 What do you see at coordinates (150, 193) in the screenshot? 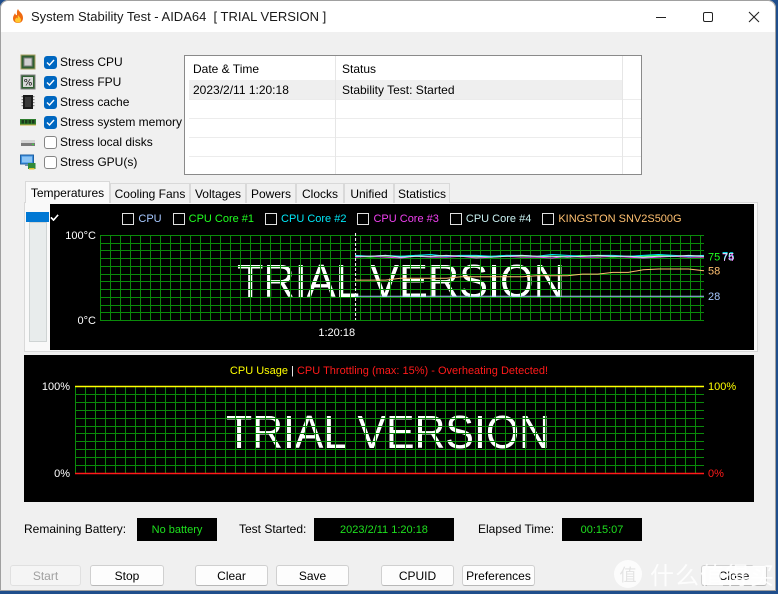
I see `tab-cooling-fans: Cooling Fans` at bounding box center [150, 193].